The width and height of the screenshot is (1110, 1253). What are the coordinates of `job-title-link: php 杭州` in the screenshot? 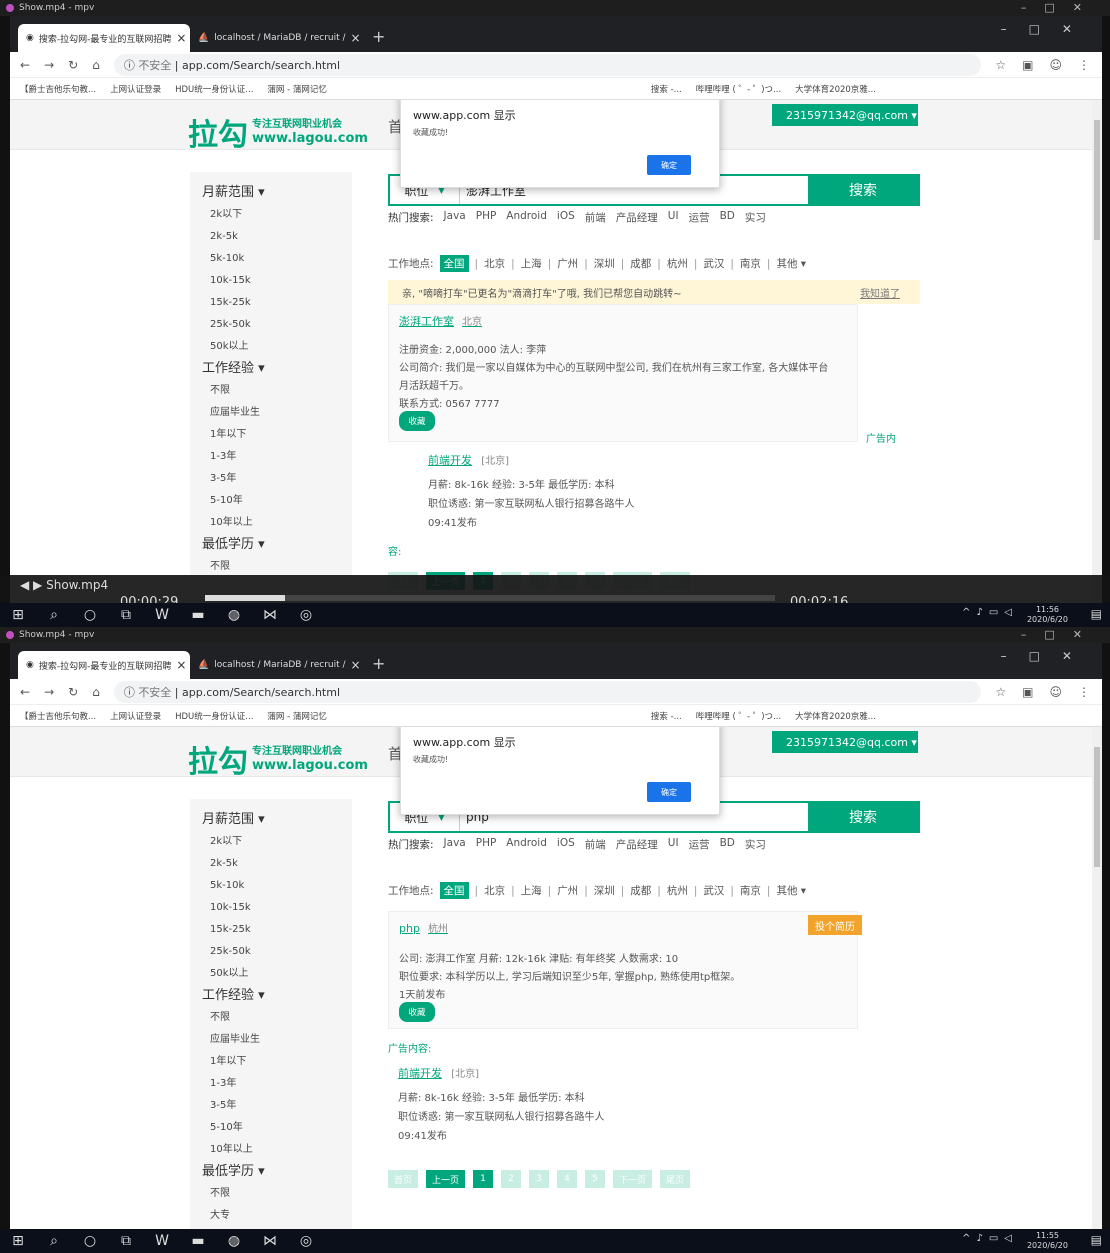 It's located at (423, 927).